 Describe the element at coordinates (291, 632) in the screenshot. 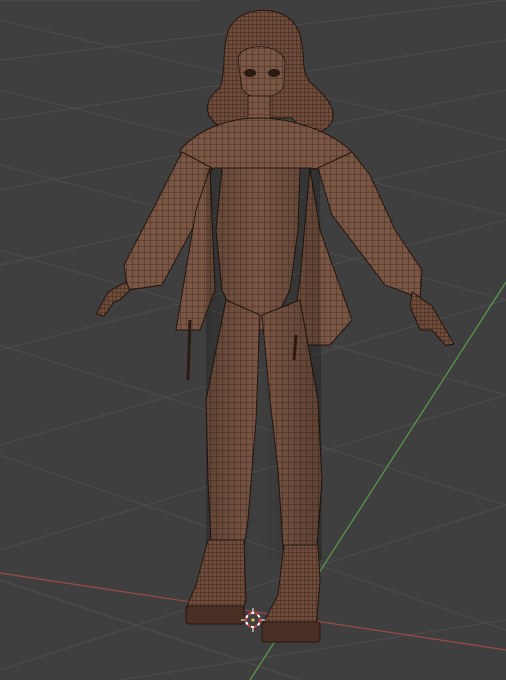

I see `right-sole` at that location.